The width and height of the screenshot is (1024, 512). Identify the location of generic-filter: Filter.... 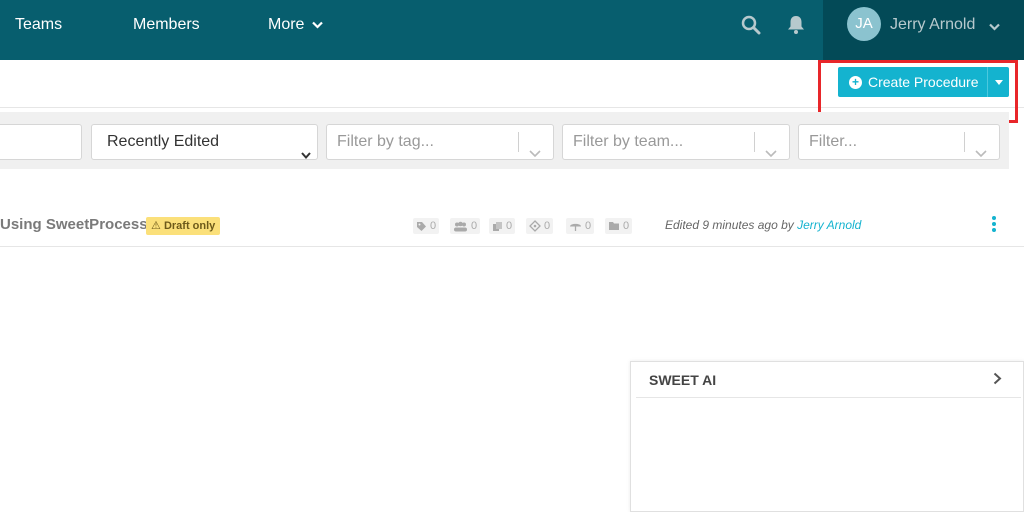
(899, 142).